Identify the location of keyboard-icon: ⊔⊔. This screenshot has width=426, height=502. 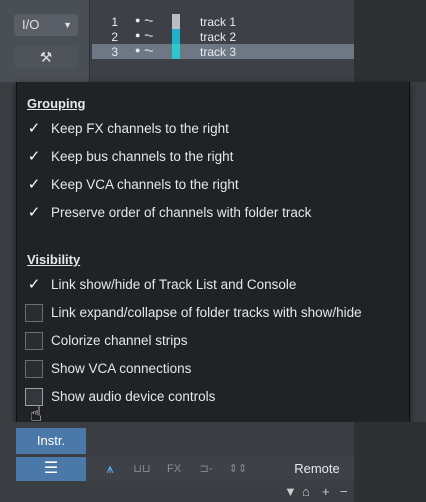
(142, 469).